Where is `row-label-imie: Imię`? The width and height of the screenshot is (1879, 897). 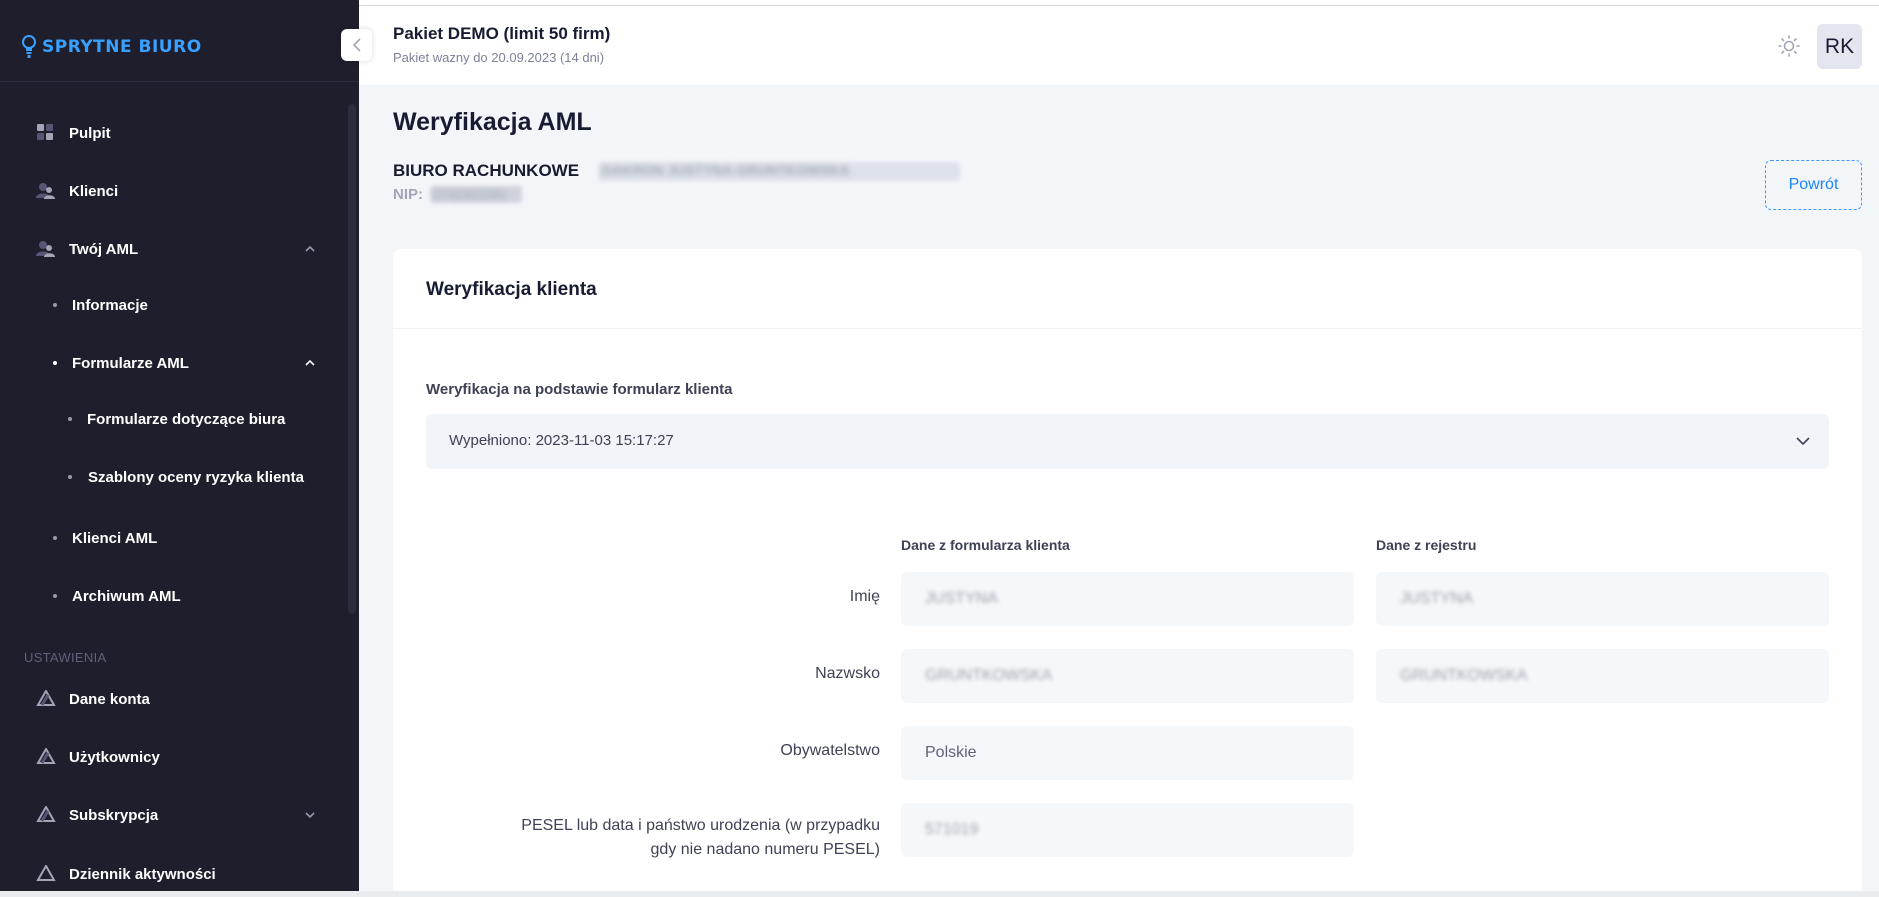 row-label-imie: Imię is located at coordinates (864, 596).